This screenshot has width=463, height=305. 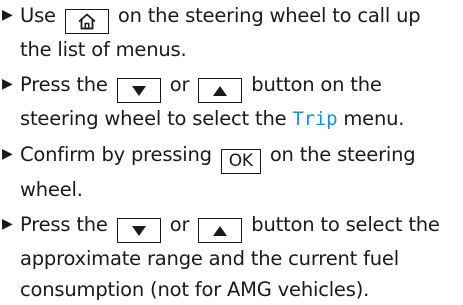 What do you see at coordinates (51, 189) in the screenshot?
I see `step-text: wheel.` at bounding box center [51, 189].